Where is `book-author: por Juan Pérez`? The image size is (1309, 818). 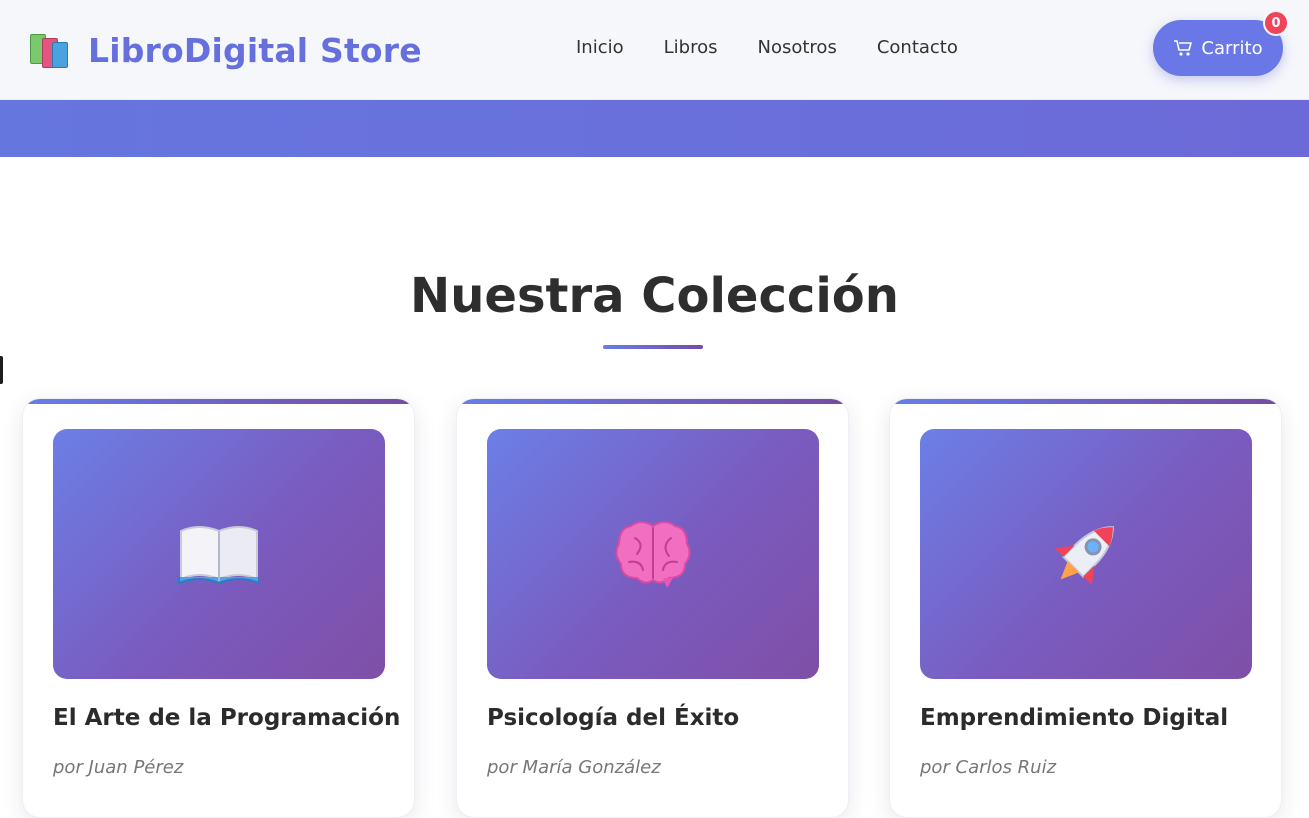 book-author: por Juan Pérez is located at coordinates (118, 767).